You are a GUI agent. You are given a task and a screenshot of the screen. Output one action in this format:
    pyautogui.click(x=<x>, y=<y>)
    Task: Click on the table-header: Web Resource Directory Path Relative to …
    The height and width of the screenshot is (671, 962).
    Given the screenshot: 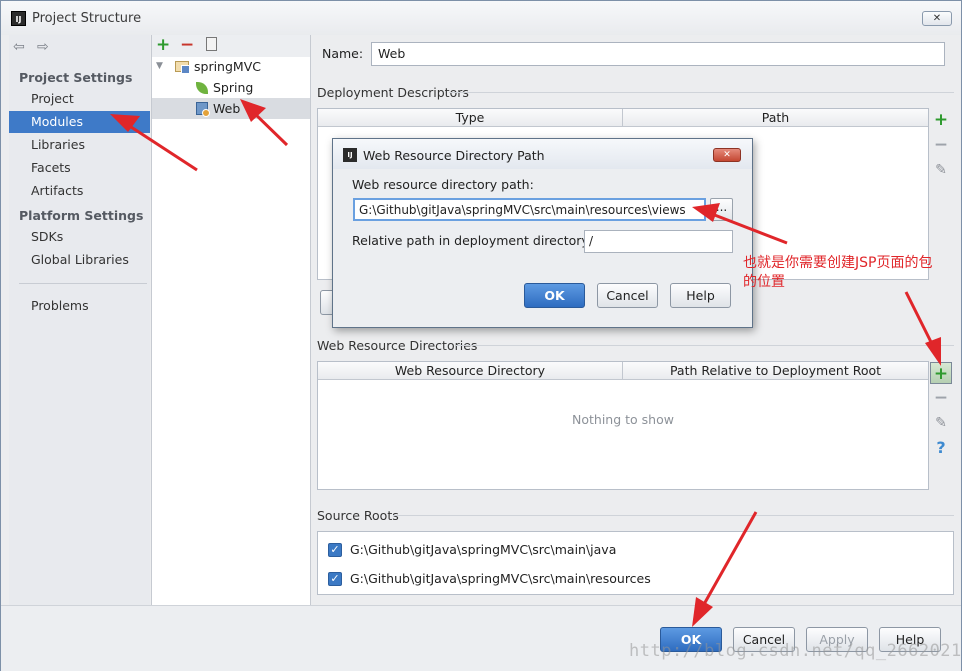 What is the action you would take?
    pyautogui.click(x=623, y=371)
    